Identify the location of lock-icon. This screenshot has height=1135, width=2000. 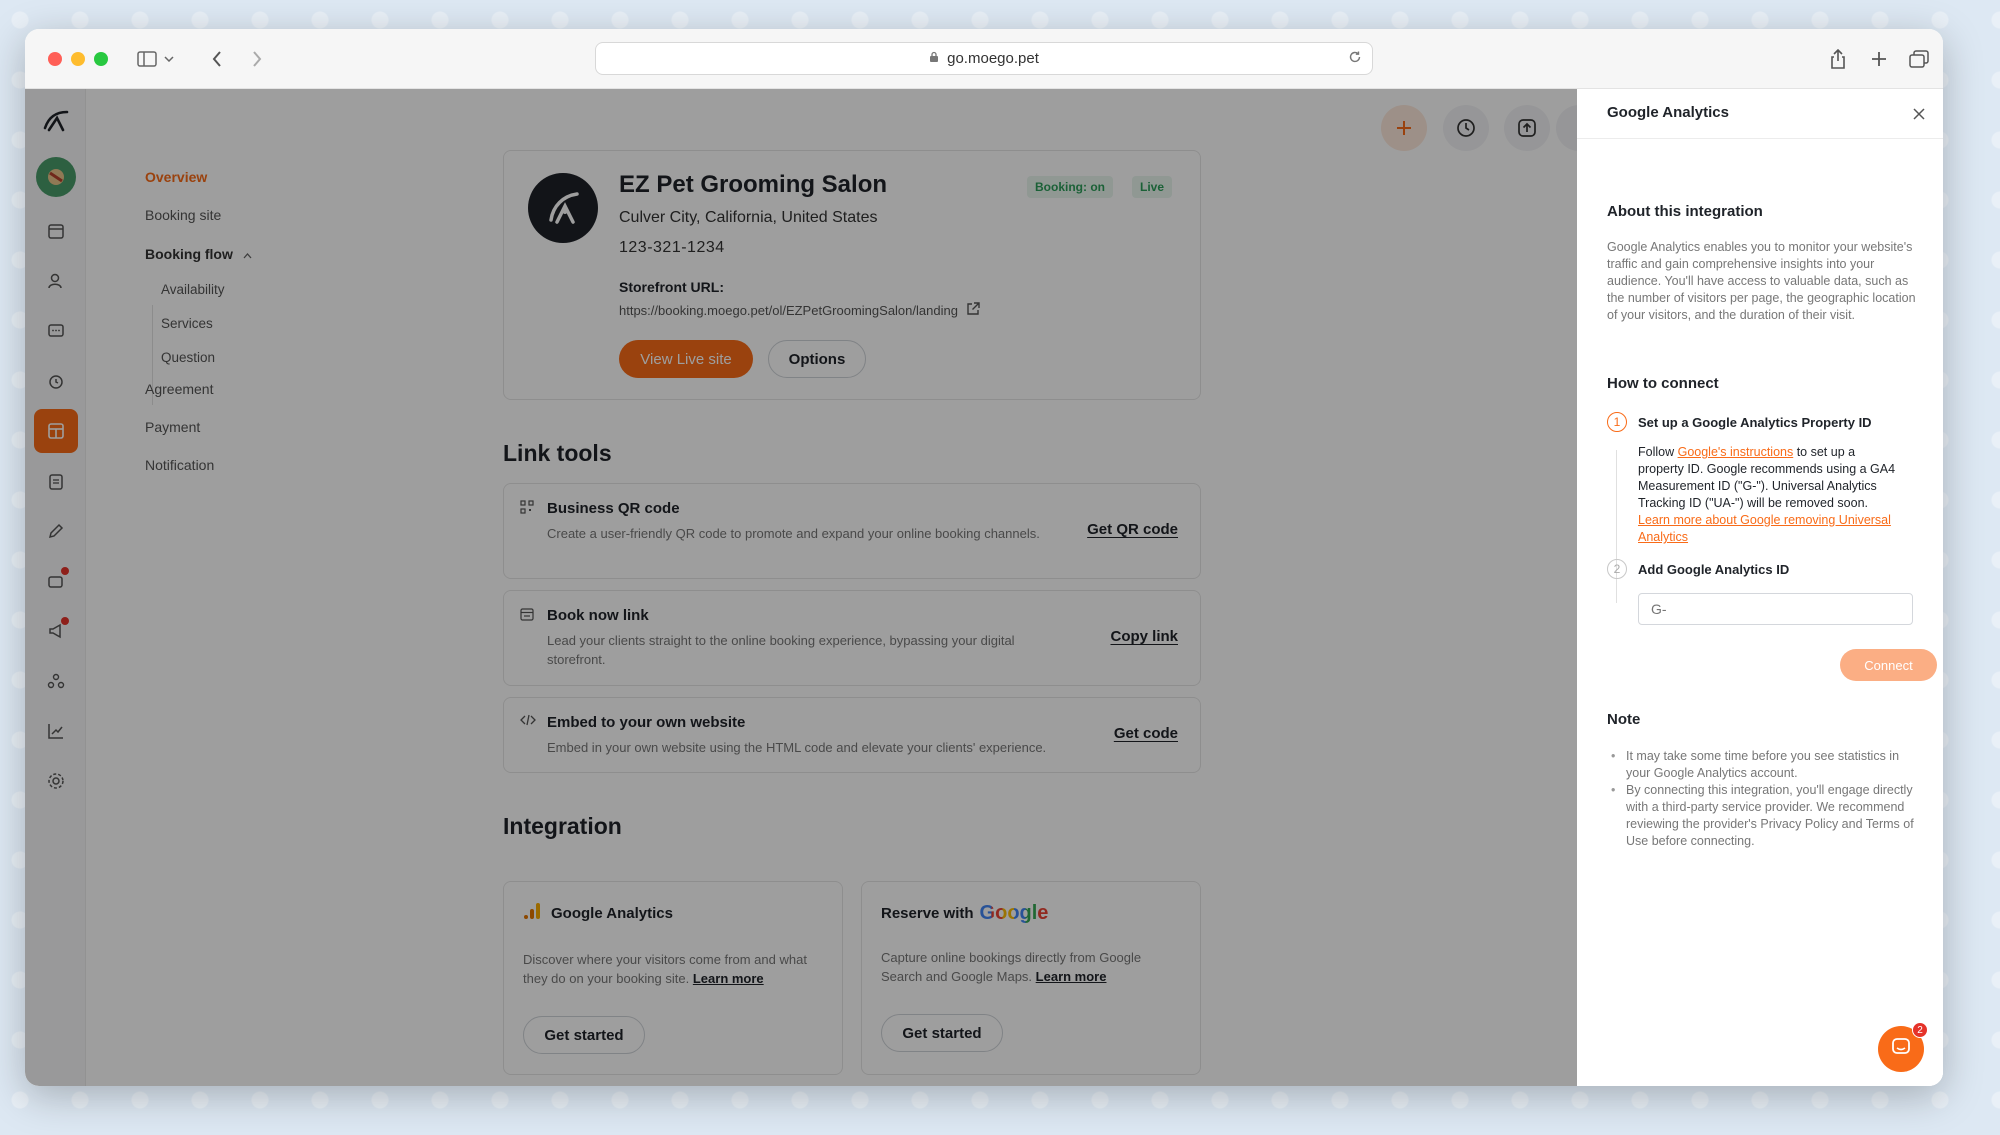
(934, 58).